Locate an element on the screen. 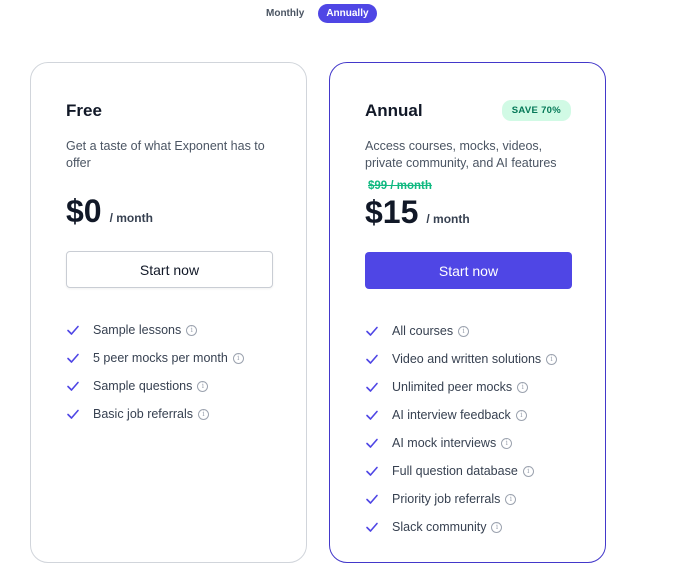 The width and height of the screenshot is (694, 579). plan-price: $15 is located at coordinates (392, 212).